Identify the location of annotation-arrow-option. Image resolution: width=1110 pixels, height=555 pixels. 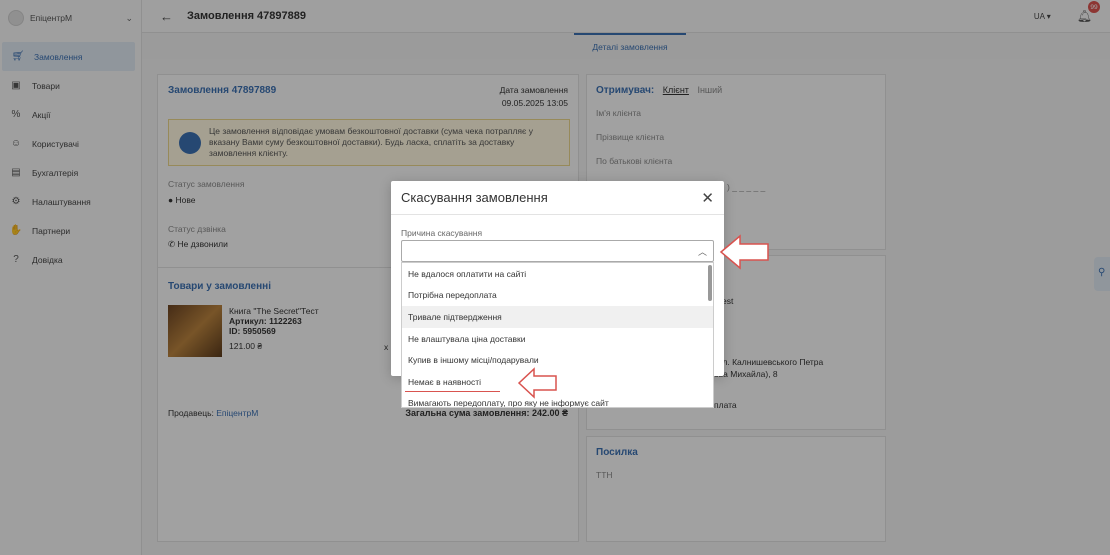
(537, 383).